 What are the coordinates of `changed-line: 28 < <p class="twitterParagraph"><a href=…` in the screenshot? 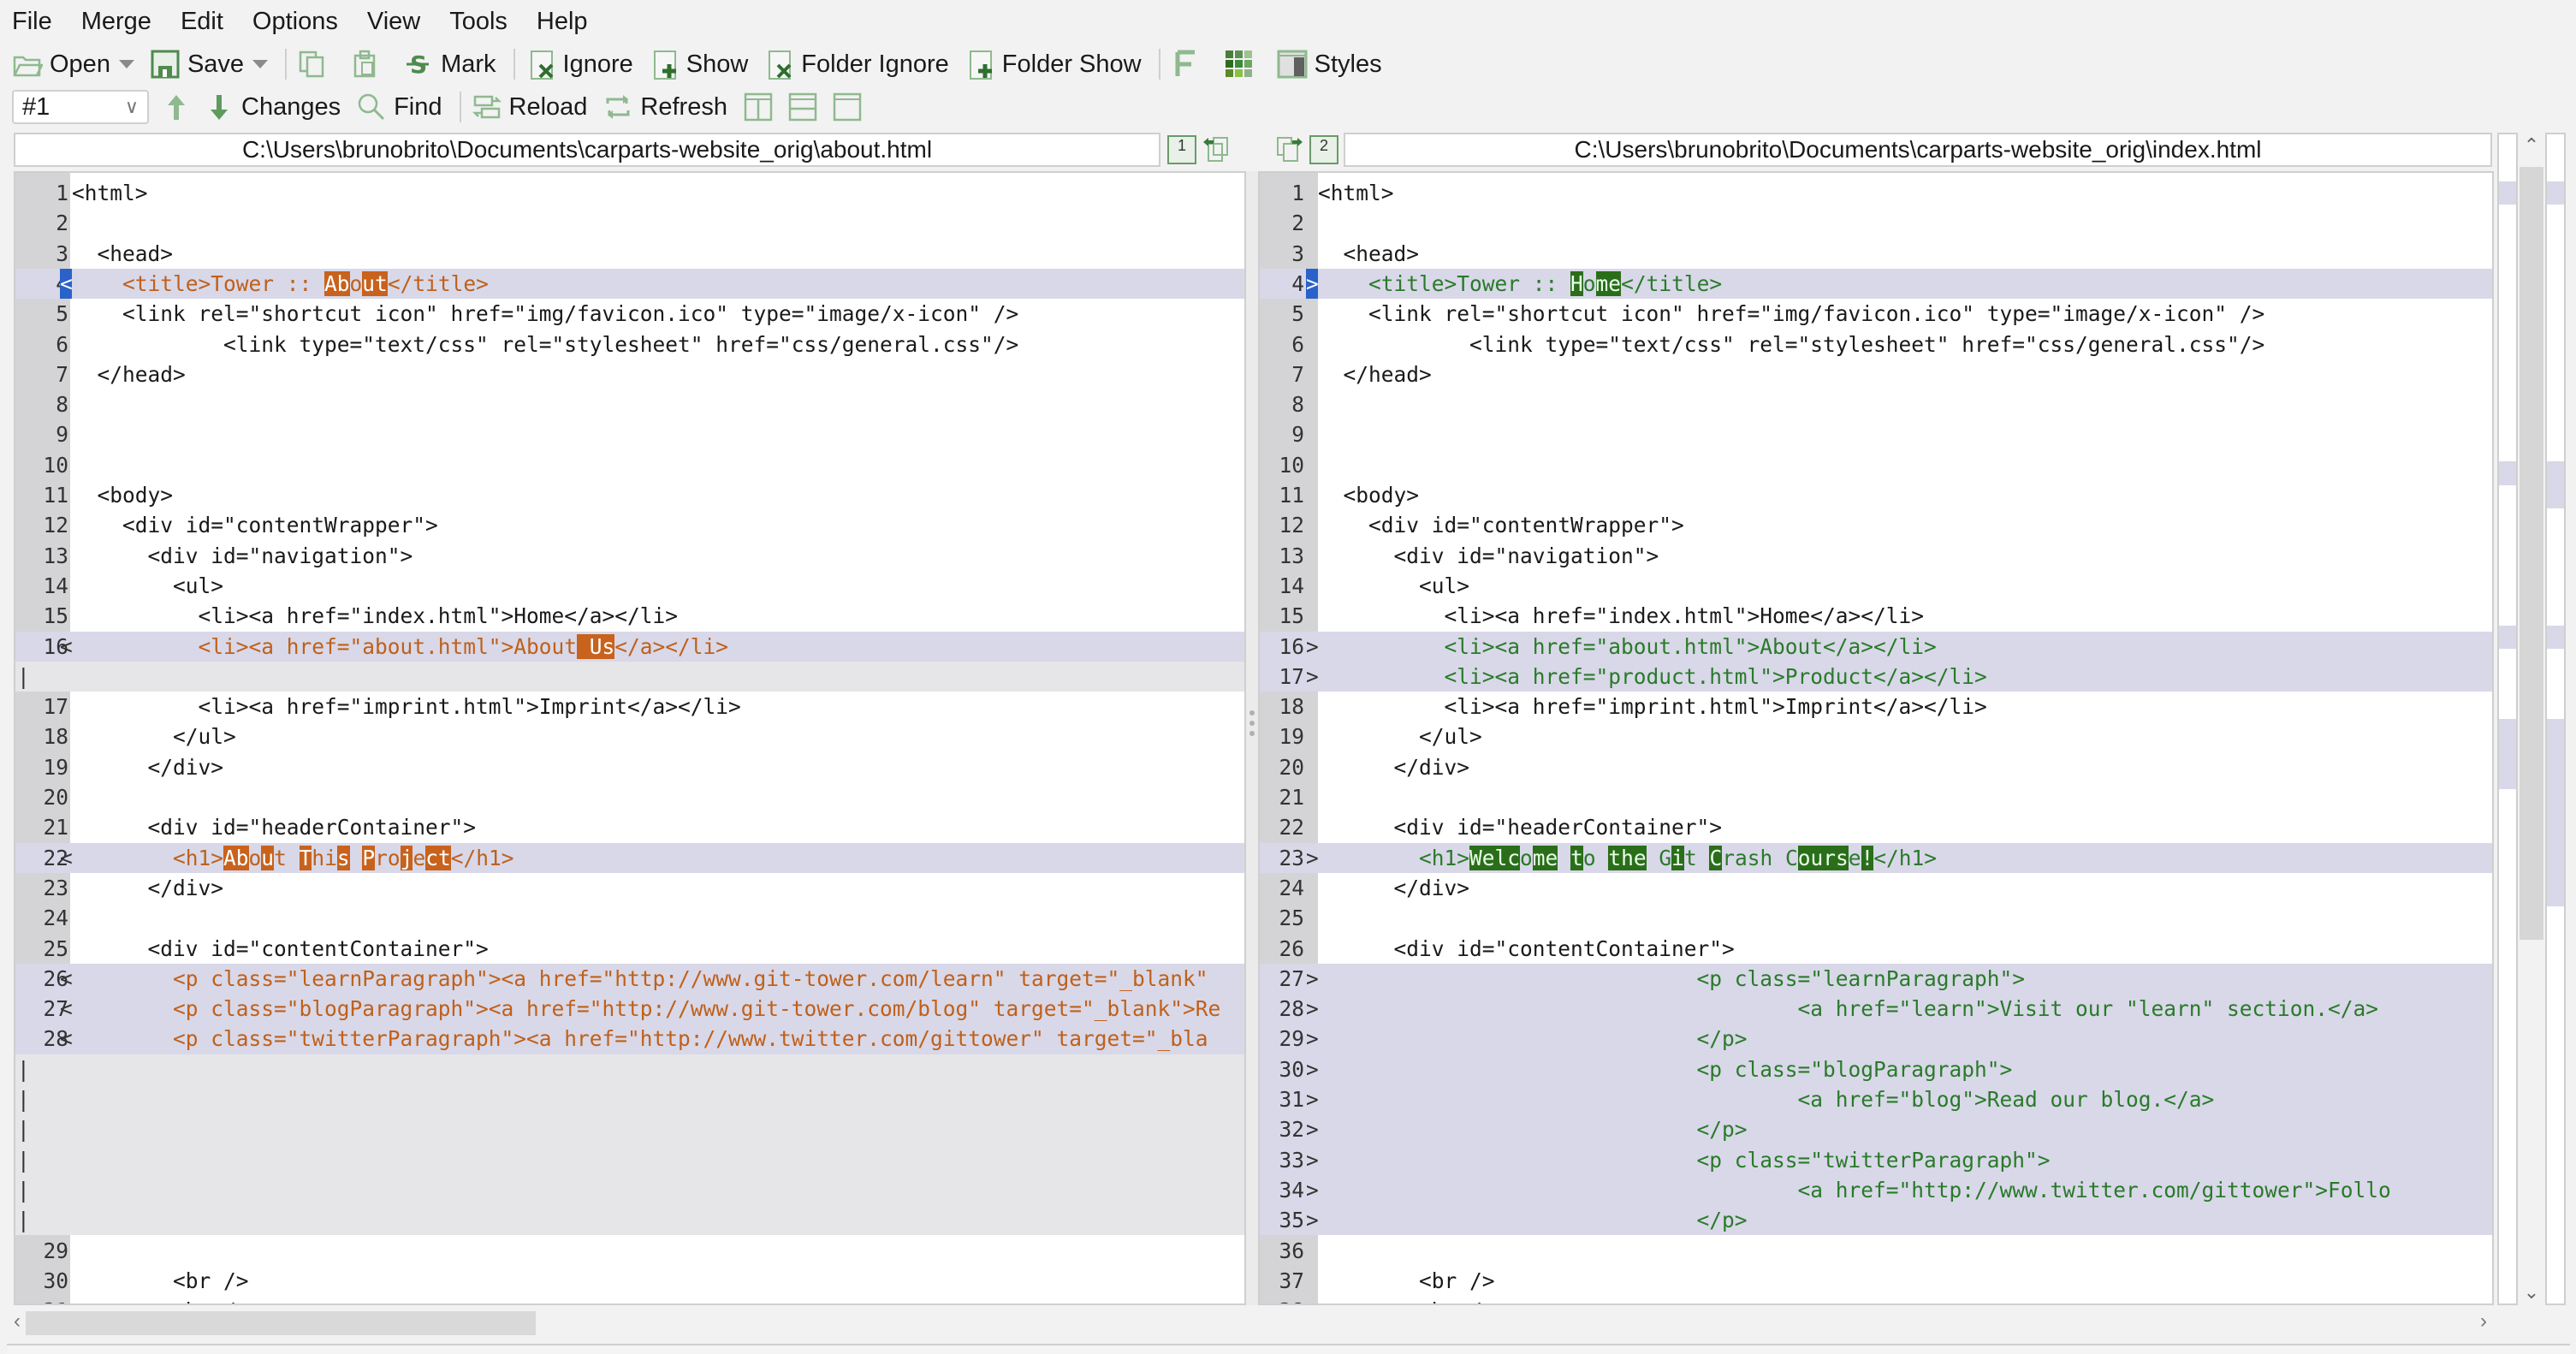 It's located at (629, 1039).